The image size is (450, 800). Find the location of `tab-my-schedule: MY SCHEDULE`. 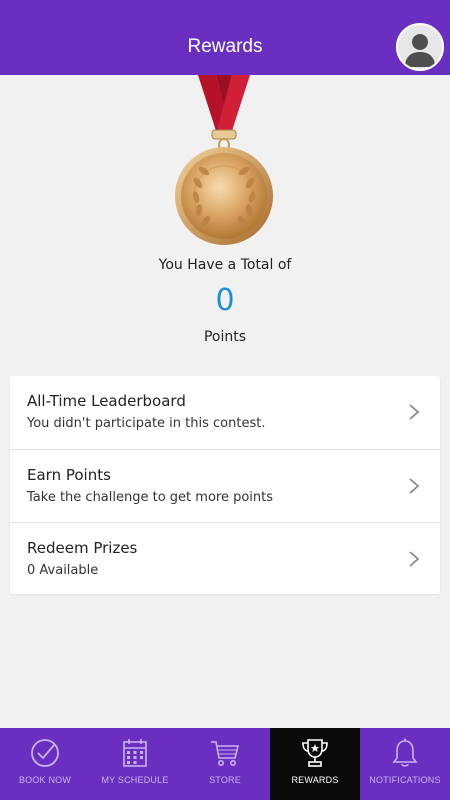

tab-my-schedule: MY SCHEDULE is located at coordinates (135, 764).